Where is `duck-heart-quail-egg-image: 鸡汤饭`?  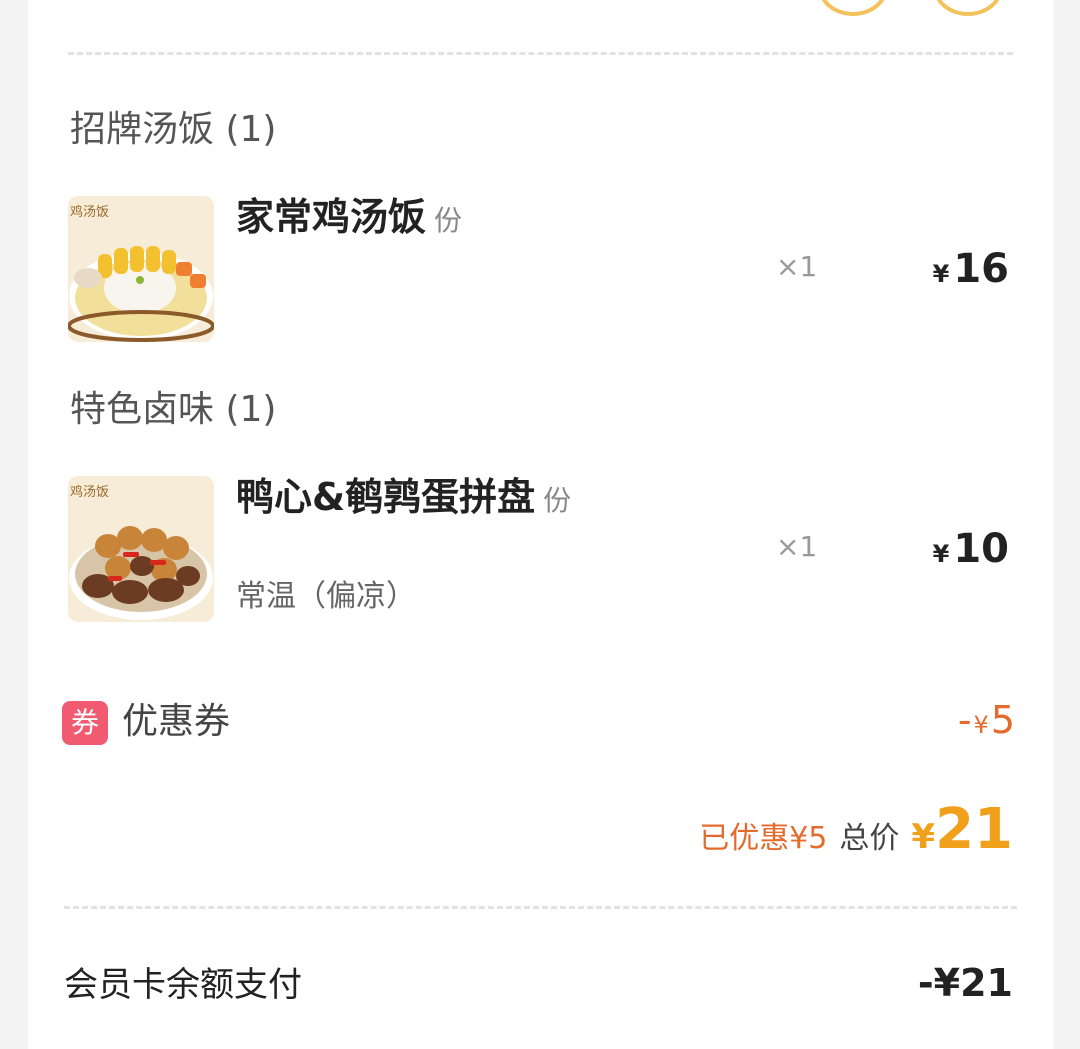 duck-heart-quail-egg-image: 鸡汤饭 is located at coordinates (141, 549).